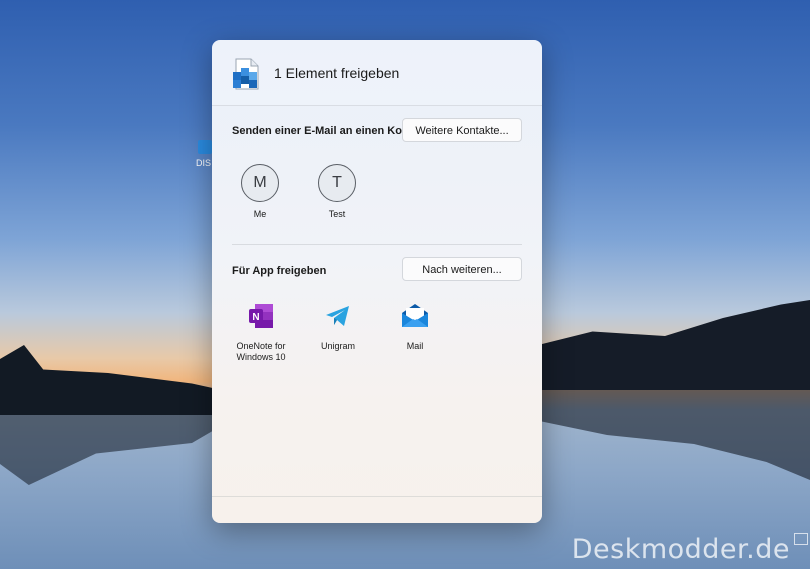 Image resolution: width=810 pixels, height=569 pixels. What do you see at coordinates (338, 327) in the screenshot?
I see `app-unigram: Unigram` at bounding box center [338, 327].